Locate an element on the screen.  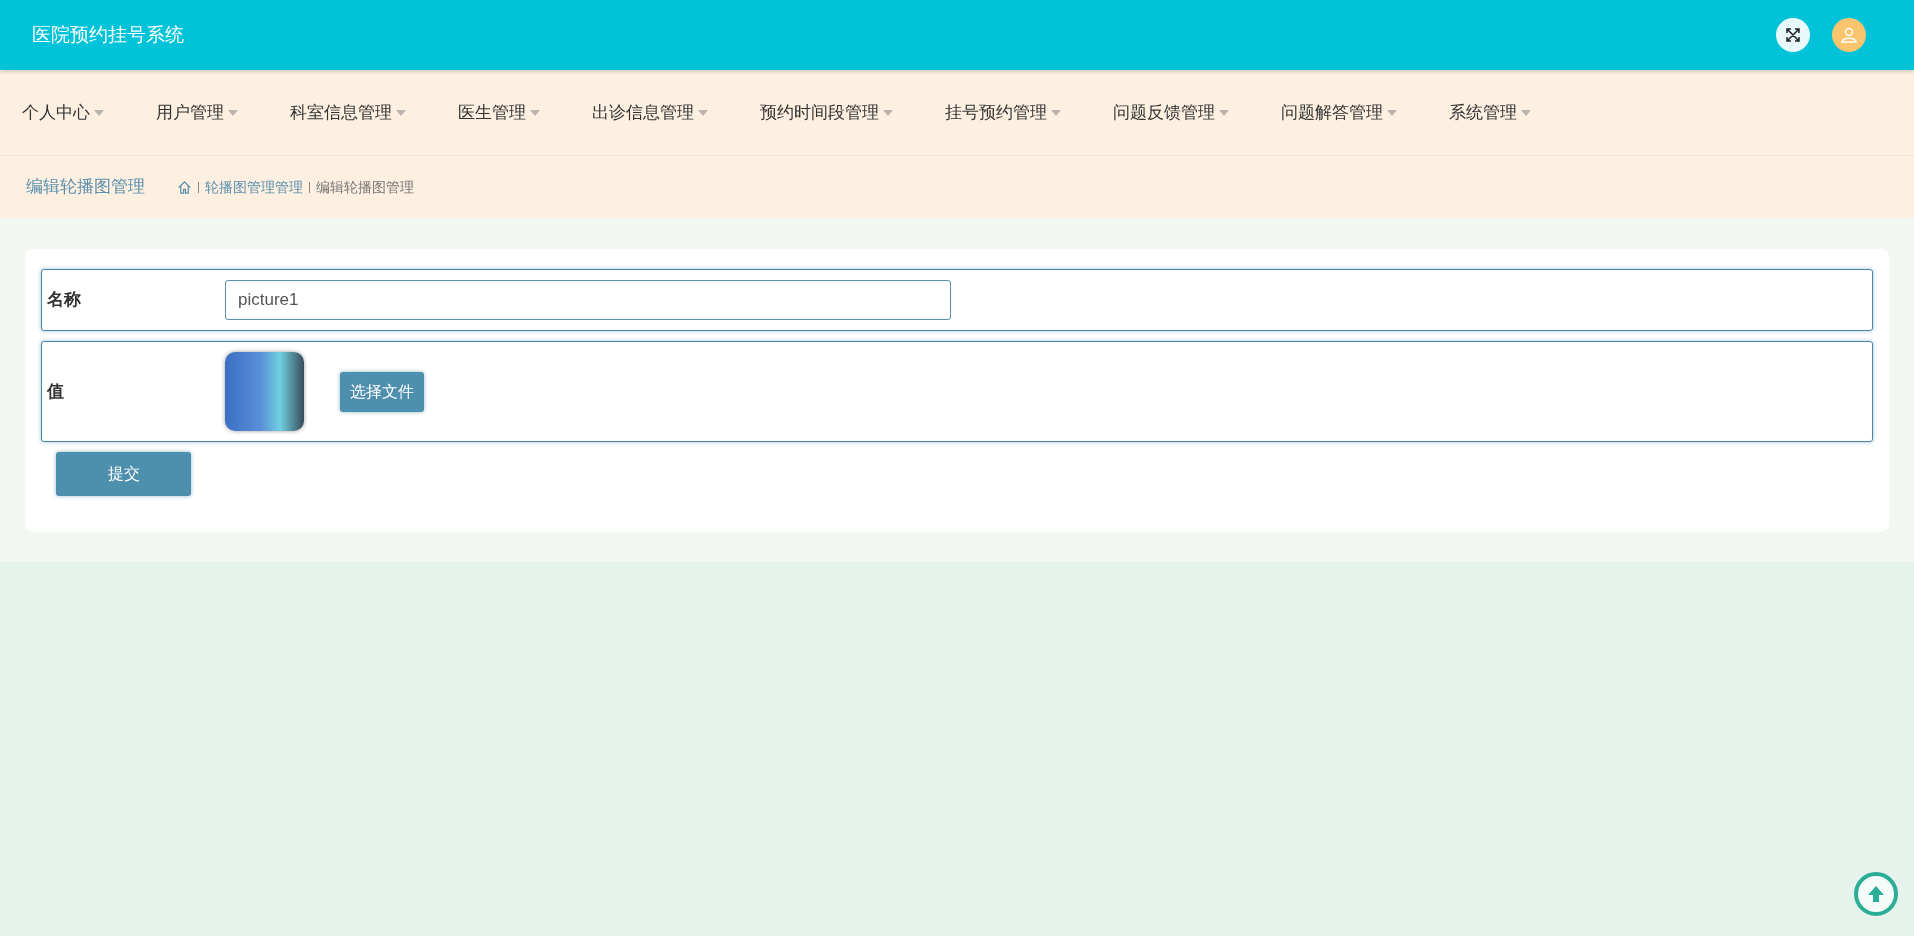
choose-file-button: 选择文件 is located at coordinates (382, 391).